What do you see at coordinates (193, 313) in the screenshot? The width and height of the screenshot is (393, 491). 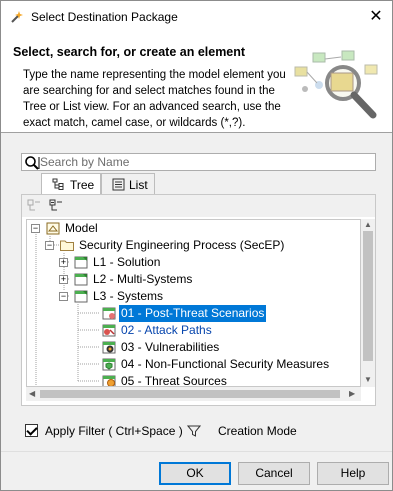 I see `tree-node-label: 01 - Post-Threat Scenarios` at bounding box center [193, 313].